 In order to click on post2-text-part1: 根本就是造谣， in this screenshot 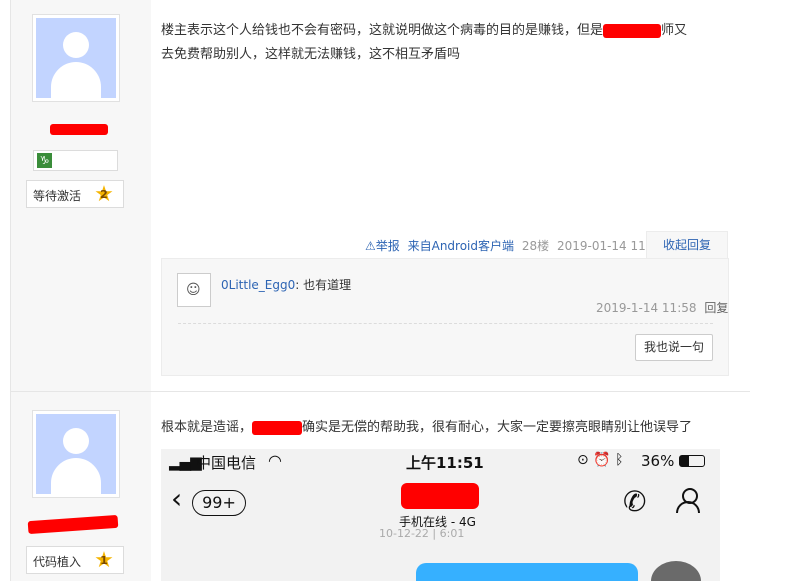, I will do `click(207, 427)`.